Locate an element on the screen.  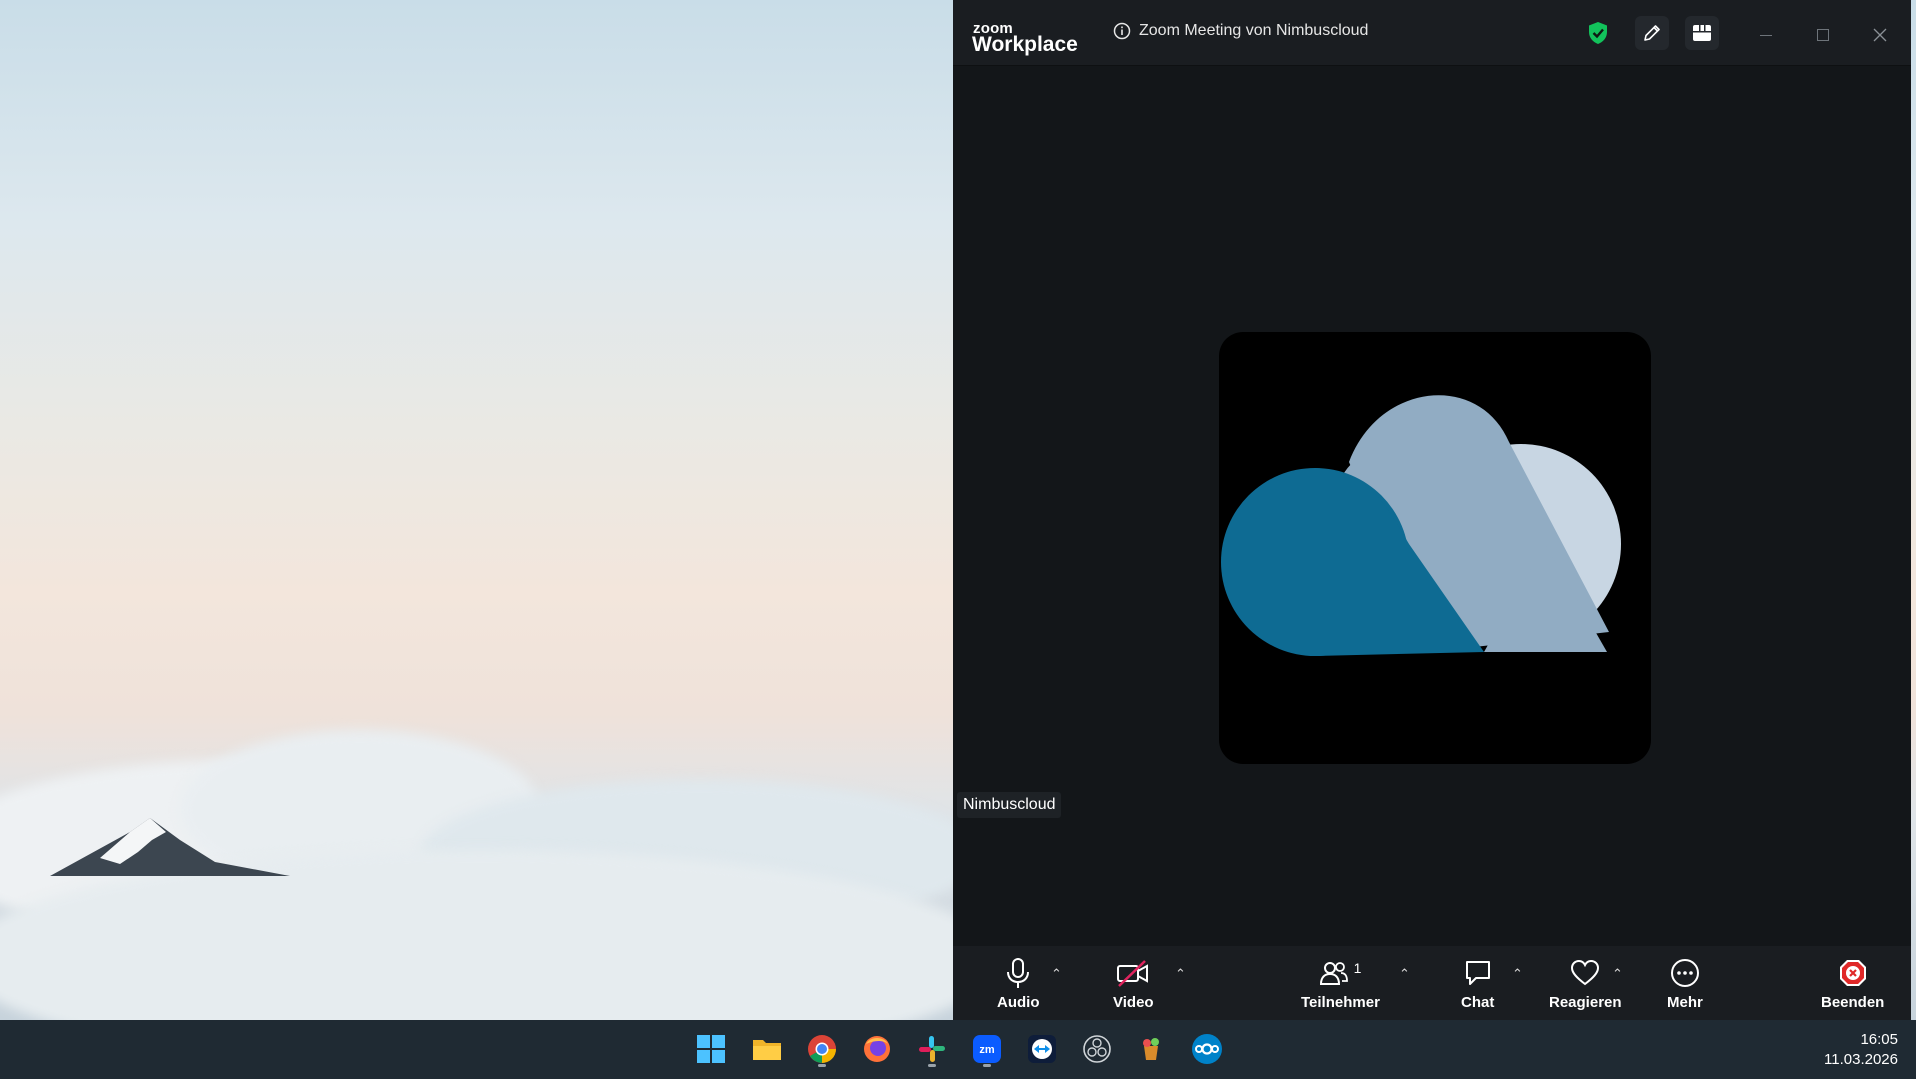
audio-button: Audio is located at coordinates (1018, 982).